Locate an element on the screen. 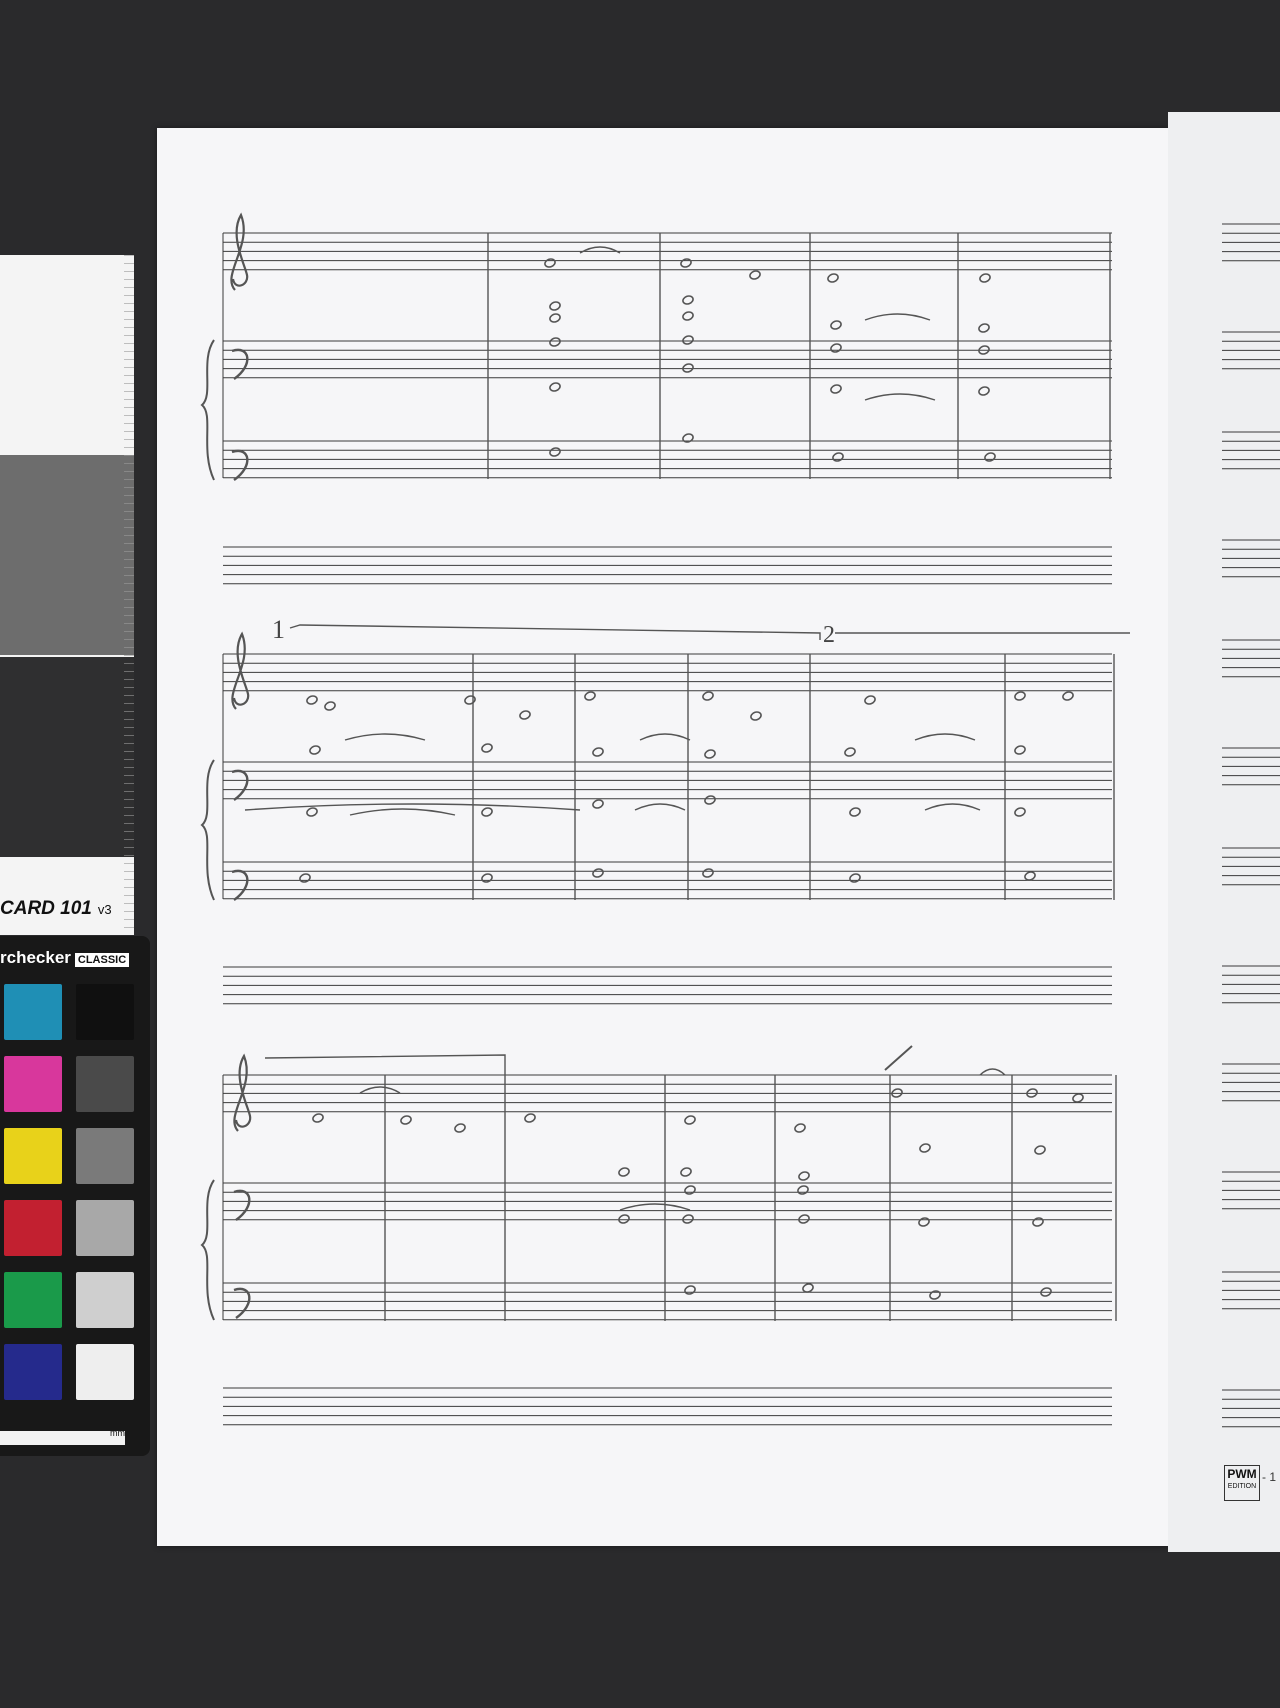 Image resolution: width=1280 pixels, height=1708 pixels. treble-clef is located at coordinates (239, 251).